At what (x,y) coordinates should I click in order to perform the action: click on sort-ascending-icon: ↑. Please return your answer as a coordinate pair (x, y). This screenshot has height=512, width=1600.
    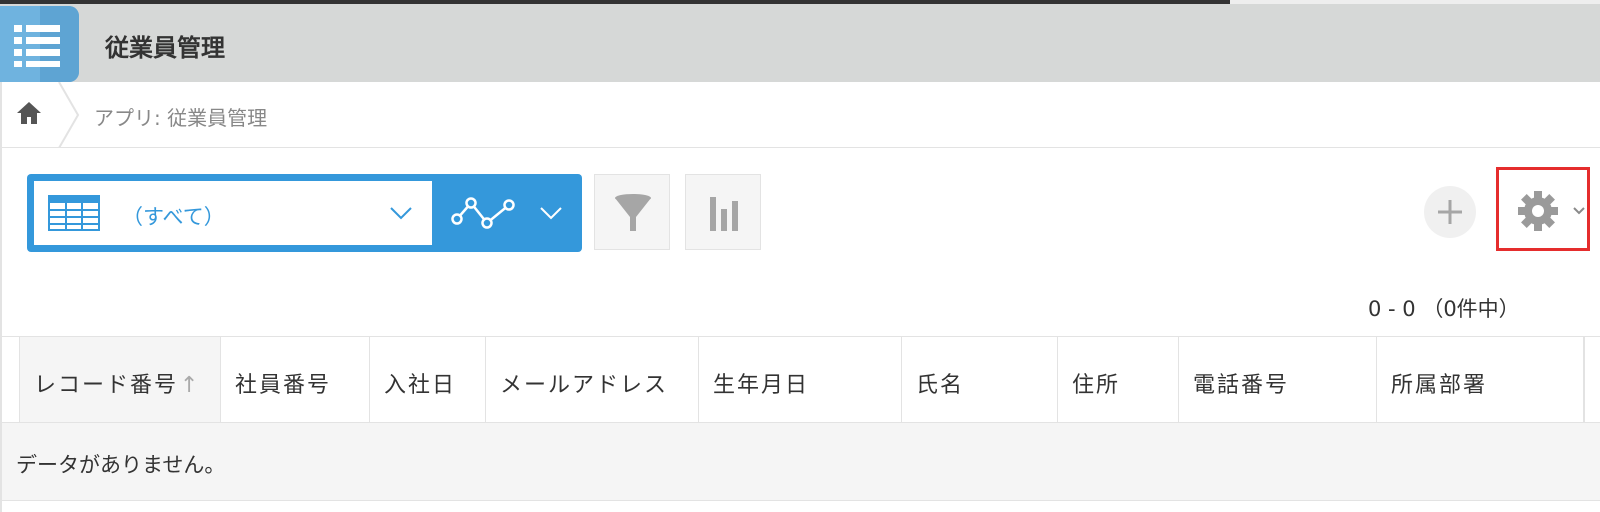
    Looking at the image, I should click on (190, 385).